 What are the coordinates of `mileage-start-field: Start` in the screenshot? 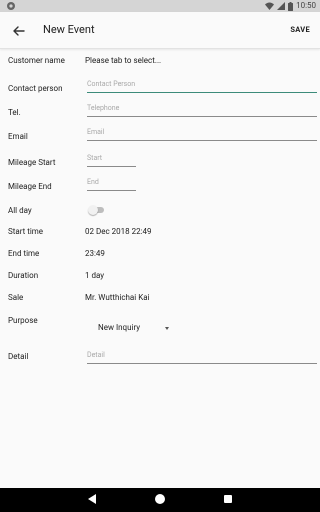 It's located at (111, 160).